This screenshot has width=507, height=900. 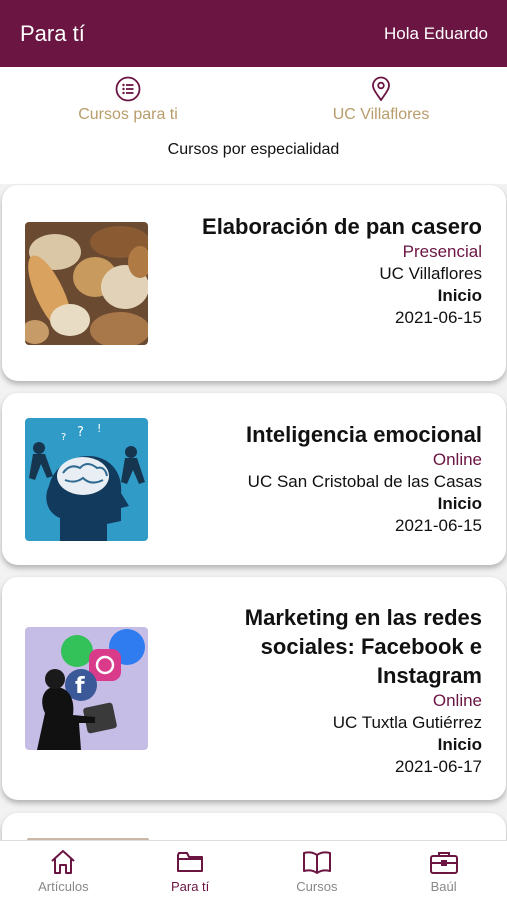 I want to click on list-icon, so click(x=128, y=89).